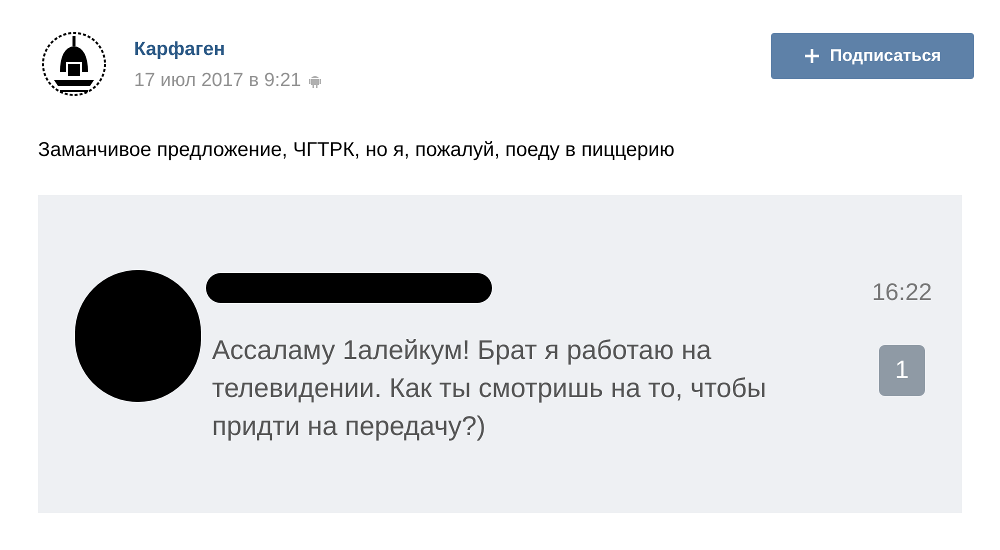  Describe the element at coordinates (812, 56) in the screenshot. I see `plus-icon` at that location.